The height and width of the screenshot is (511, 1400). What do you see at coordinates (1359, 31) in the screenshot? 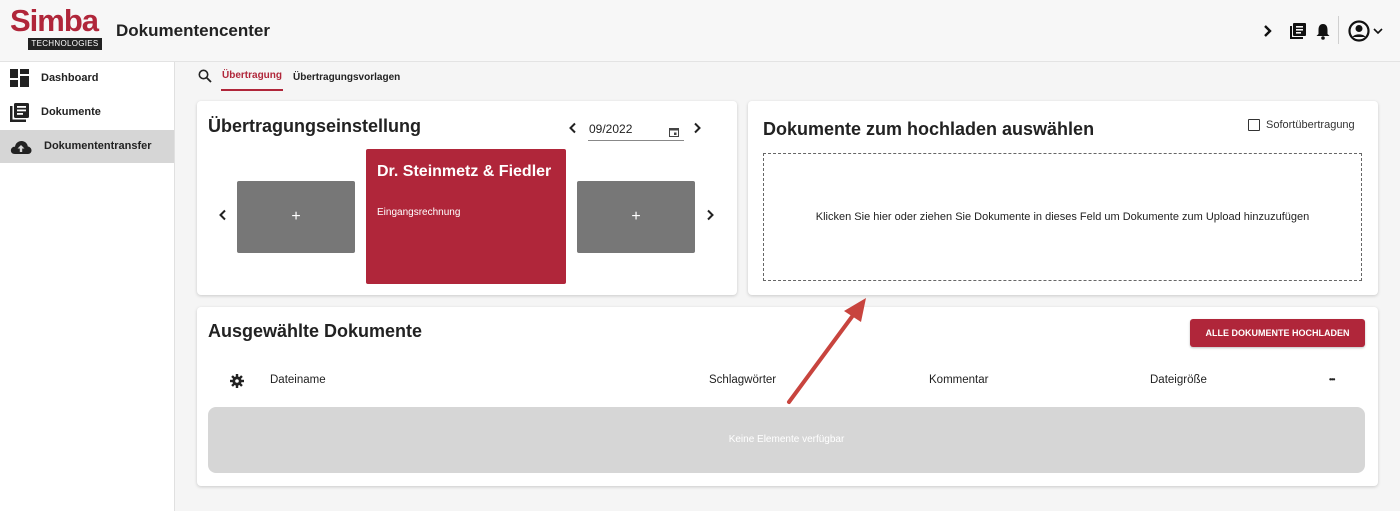
I see `account-icon` at bounding box center [1359, 31].